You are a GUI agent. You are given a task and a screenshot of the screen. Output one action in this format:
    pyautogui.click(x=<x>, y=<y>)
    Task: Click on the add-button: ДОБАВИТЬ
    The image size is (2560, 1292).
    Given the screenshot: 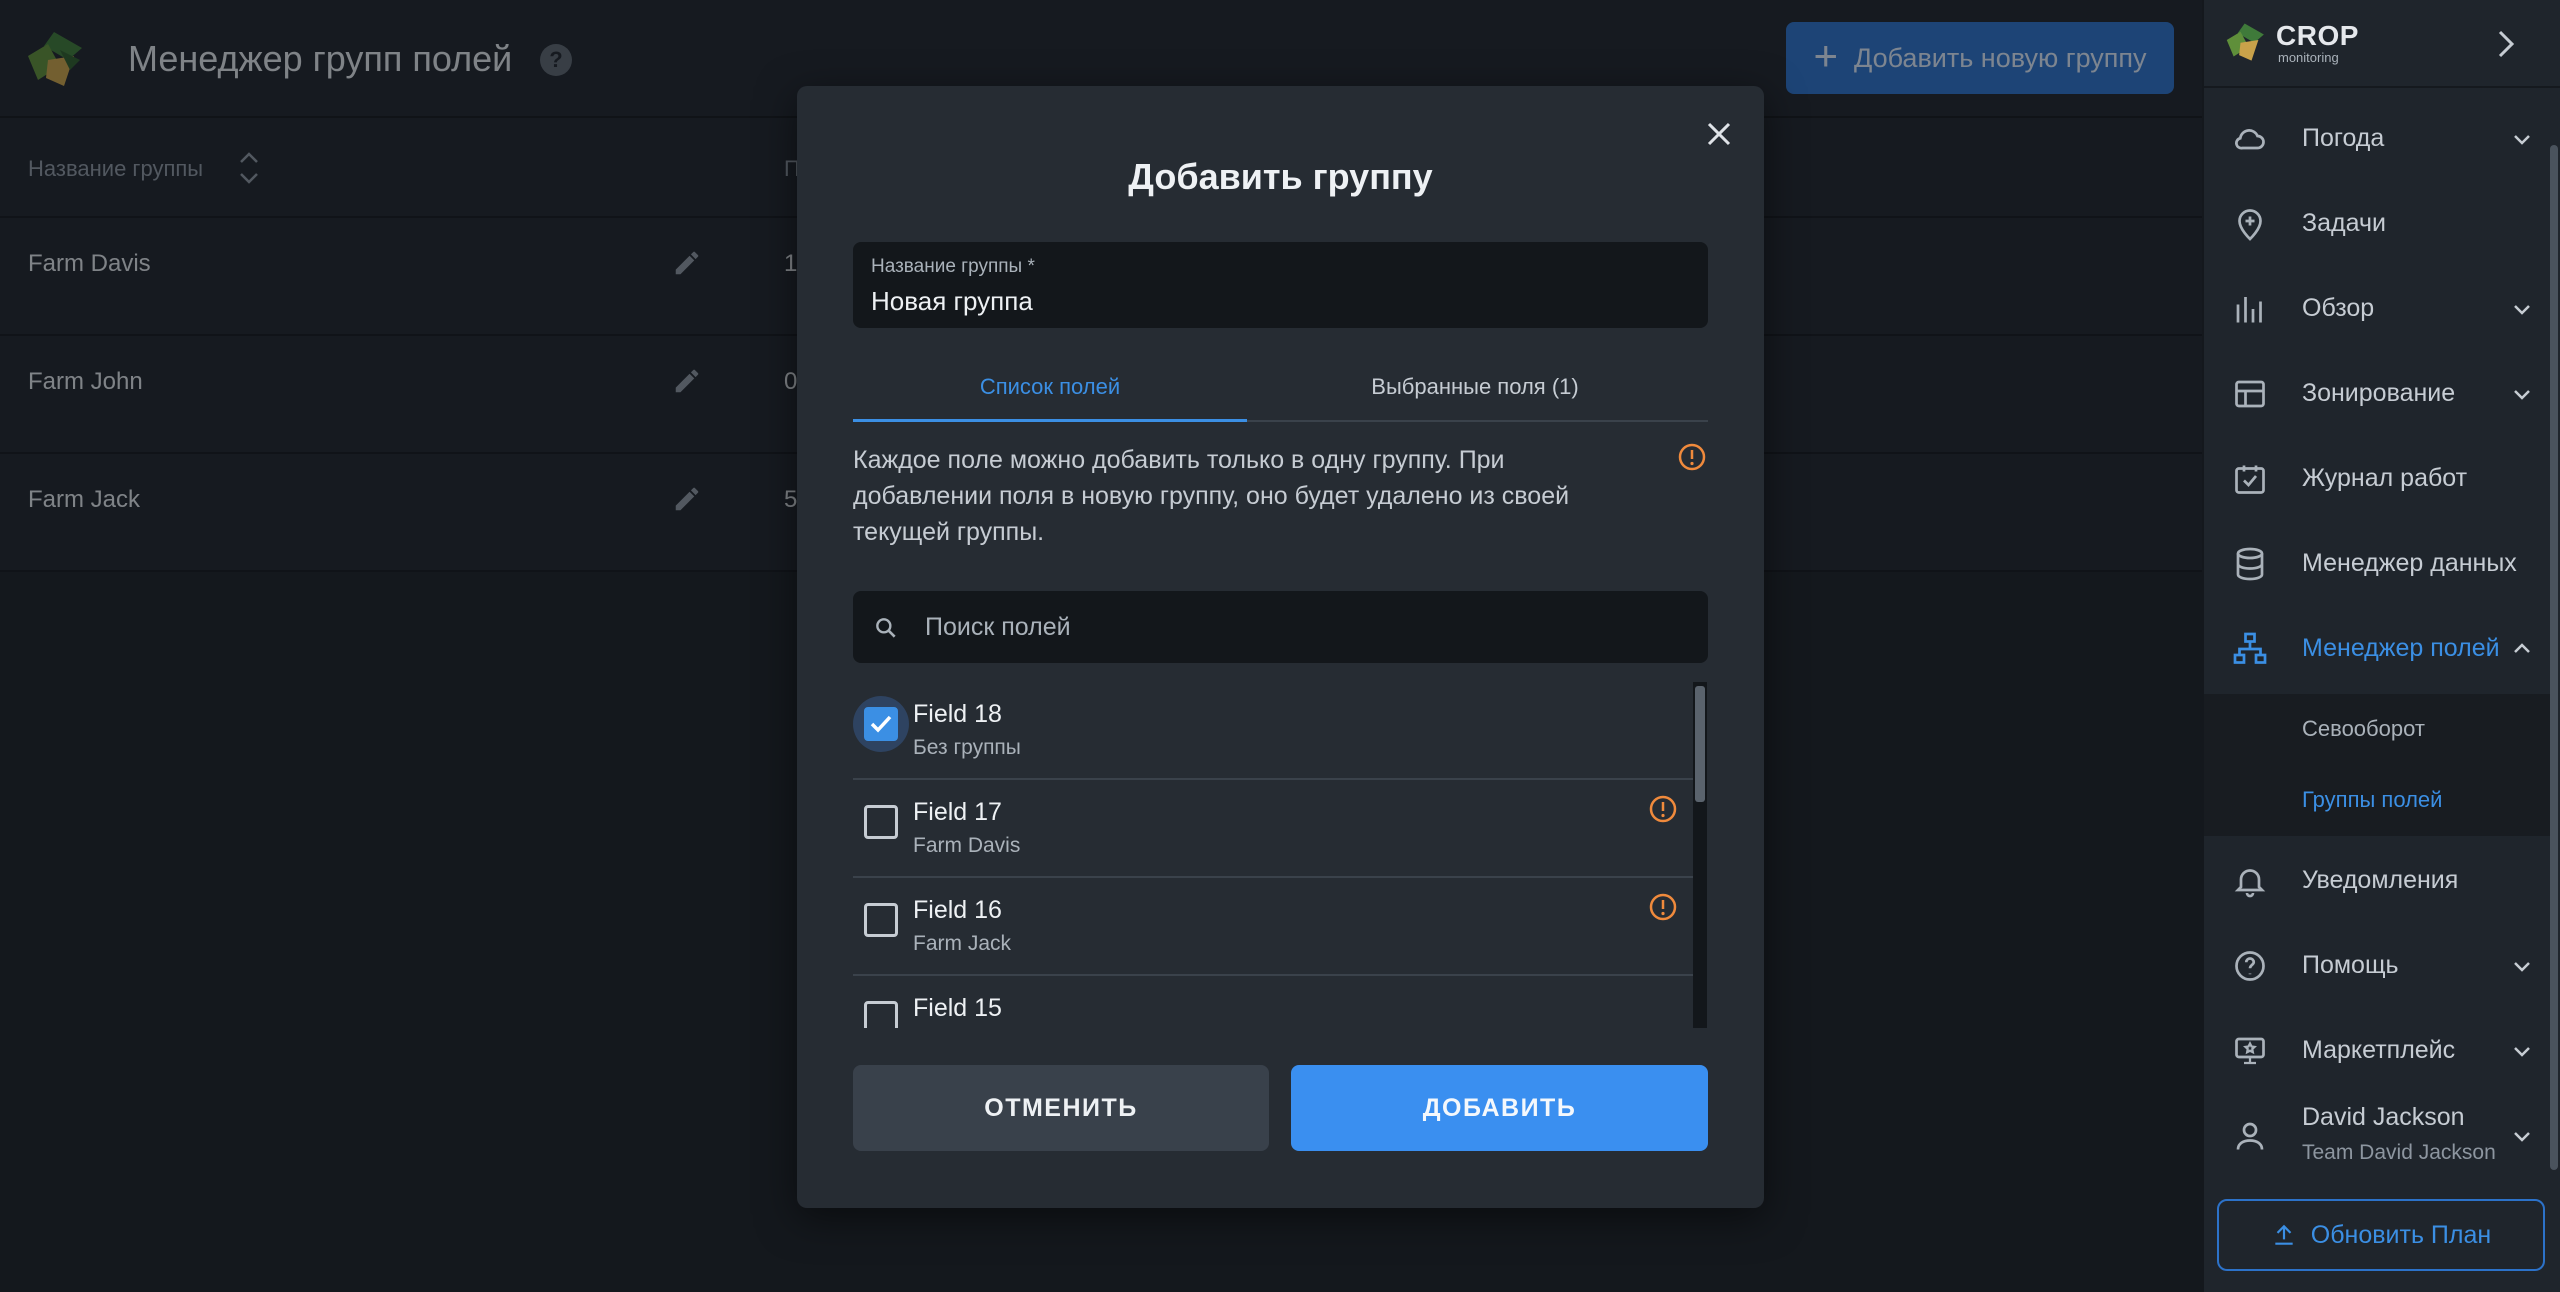 What is the action you would take?
    pyautogui.click(x=1499, y=1108)
    